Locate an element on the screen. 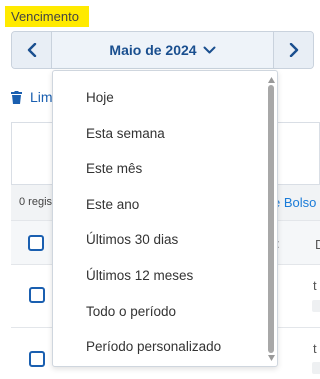  chevron-down-icon is located at coordinates (209, 49).